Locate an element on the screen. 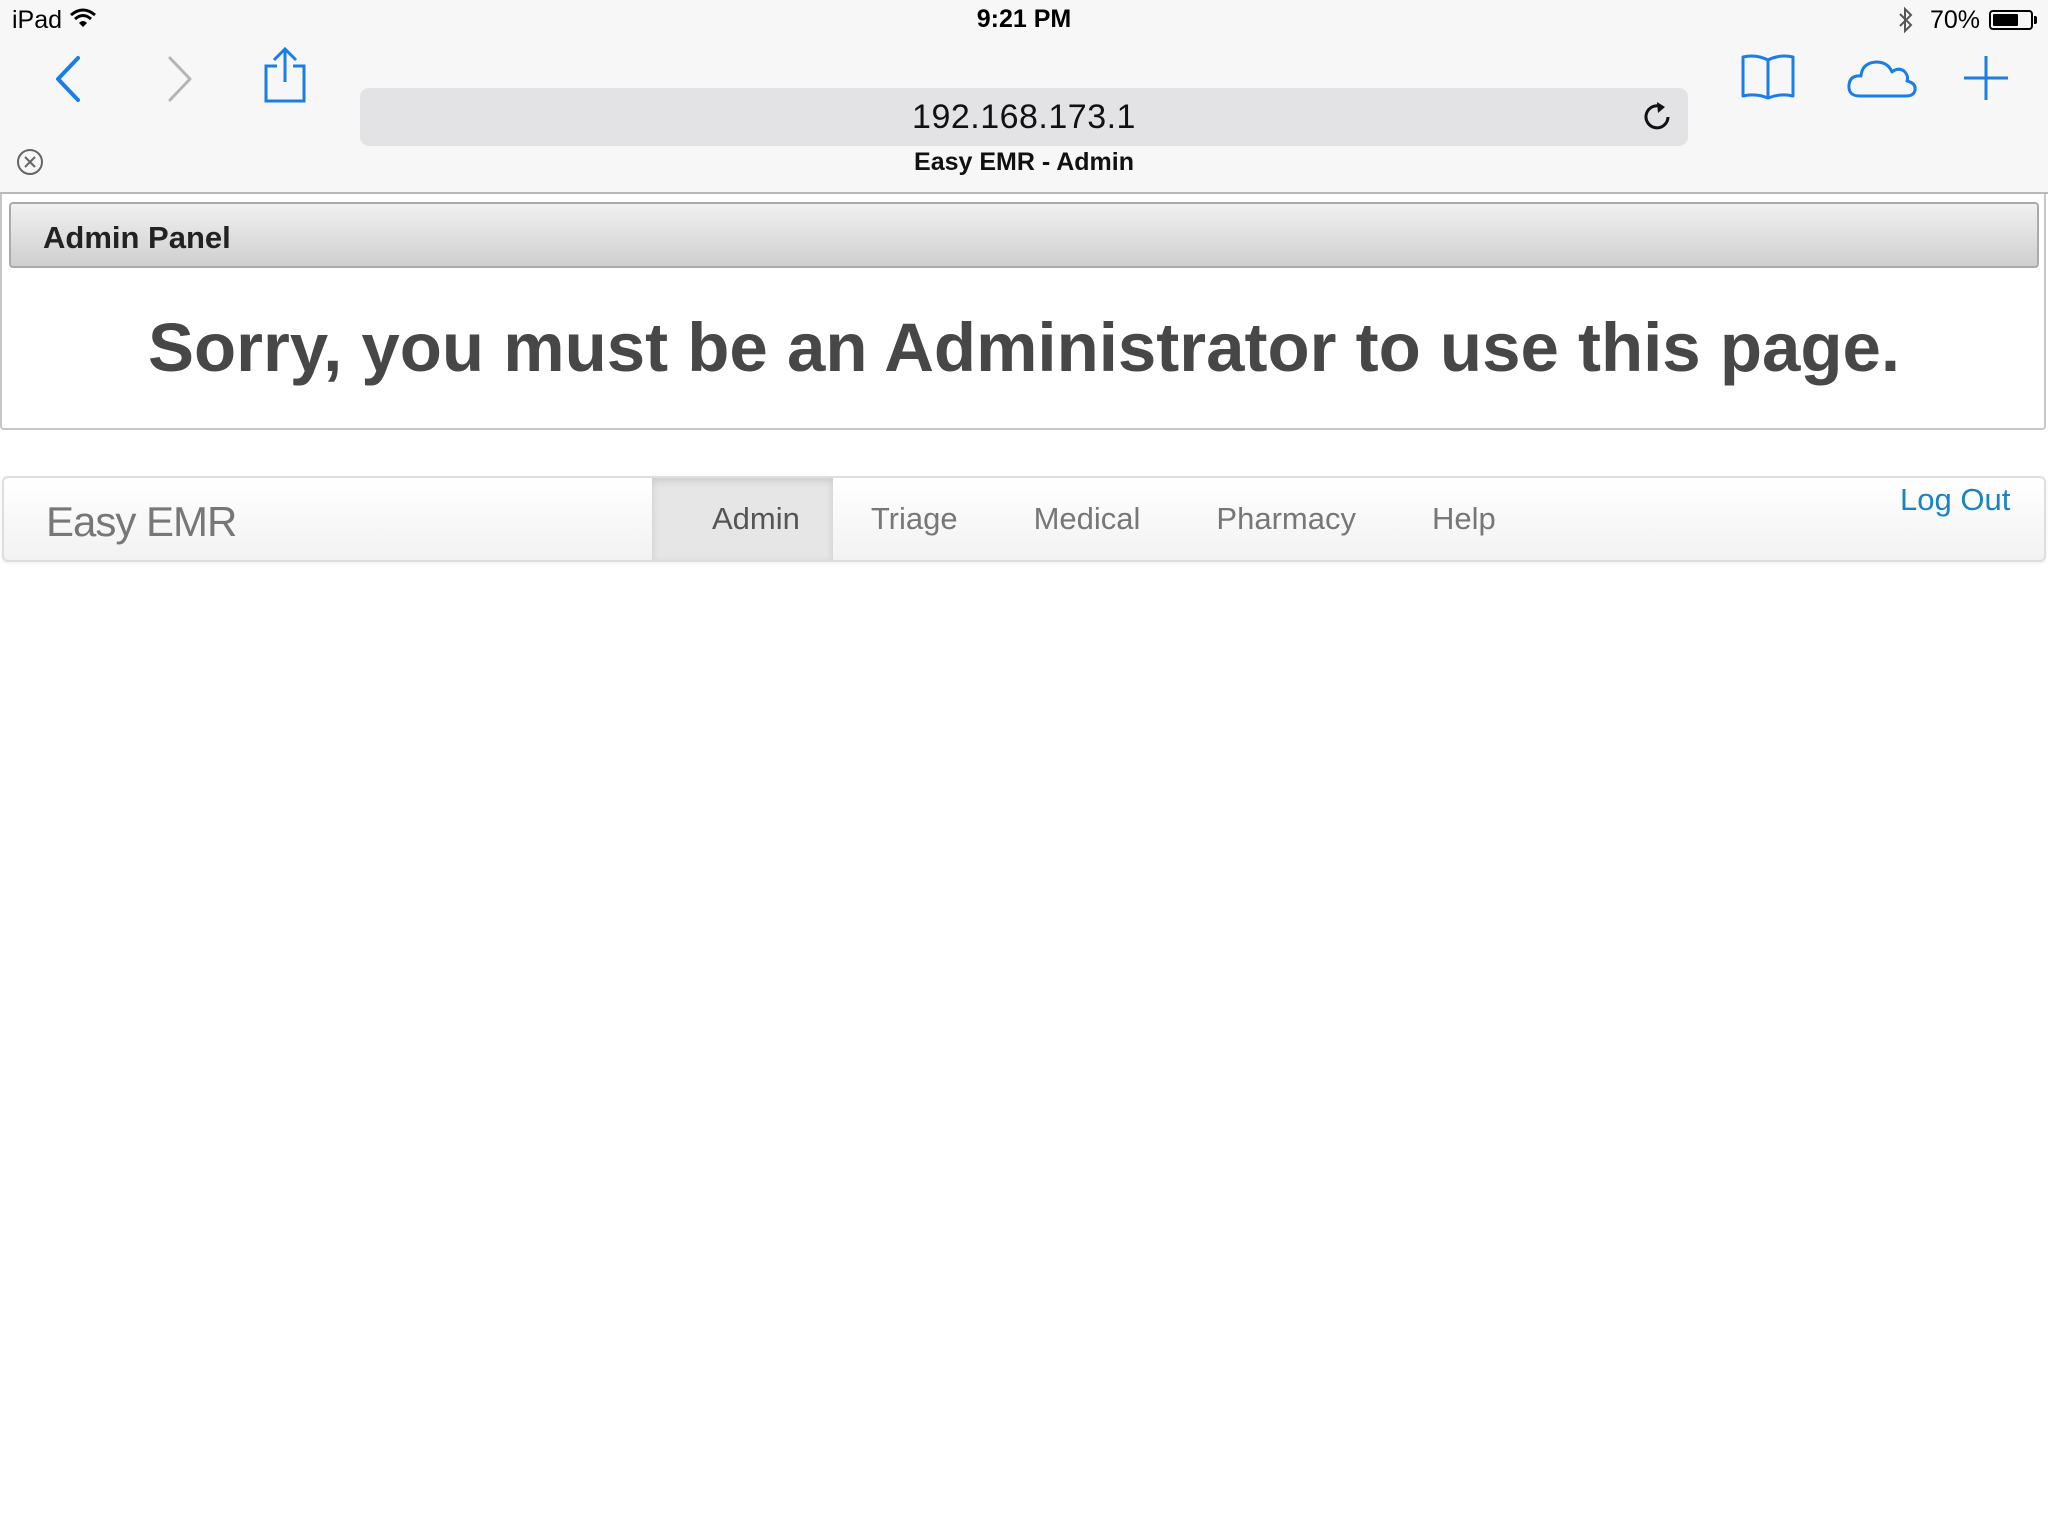 The height and width of the screenshot is (1536, 2048). nav-item-pharmacy: Pharmacy is located at coordinates (1286, 519).